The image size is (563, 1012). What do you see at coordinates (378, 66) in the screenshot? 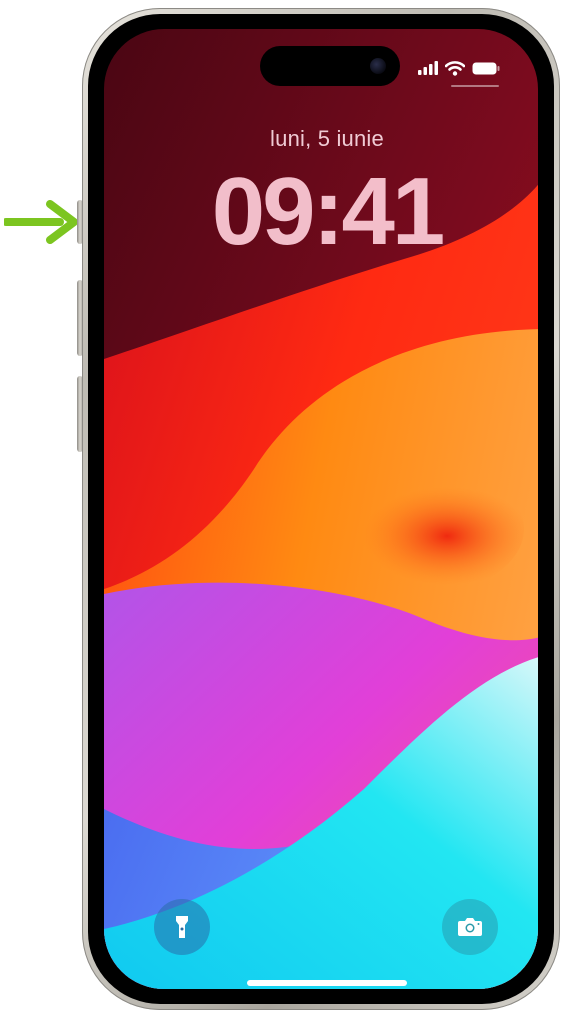
I see `front-camera` at bounding box center [378, 66].